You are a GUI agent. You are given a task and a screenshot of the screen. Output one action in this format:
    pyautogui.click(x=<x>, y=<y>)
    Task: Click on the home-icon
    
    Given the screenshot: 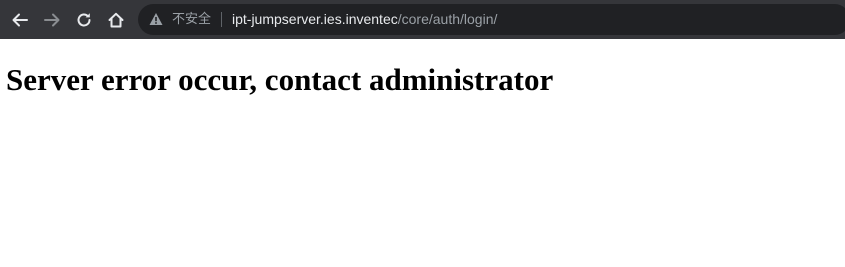 What is the action you would take?
    pyautogui.click(x=116, y=20)
    